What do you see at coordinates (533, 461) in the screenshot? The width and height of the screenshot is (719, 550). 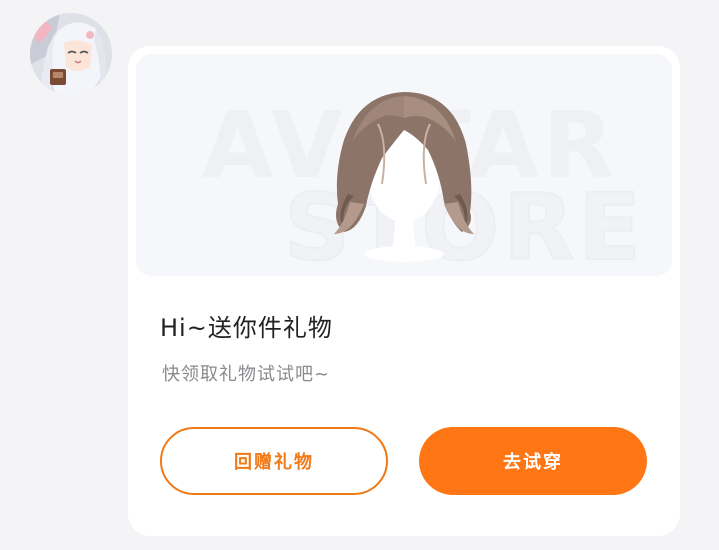 I see `try-on-button: 去试穿` at bounding box center [533, 461].